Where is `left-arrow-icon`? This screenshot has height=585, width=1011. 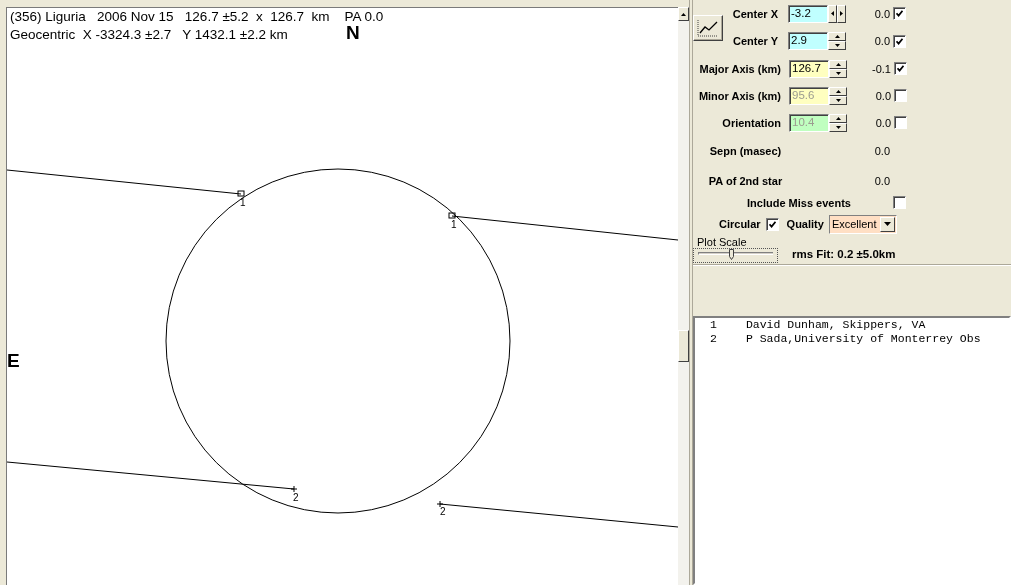
left-arrow-icon is located at coordinates (832, 13).